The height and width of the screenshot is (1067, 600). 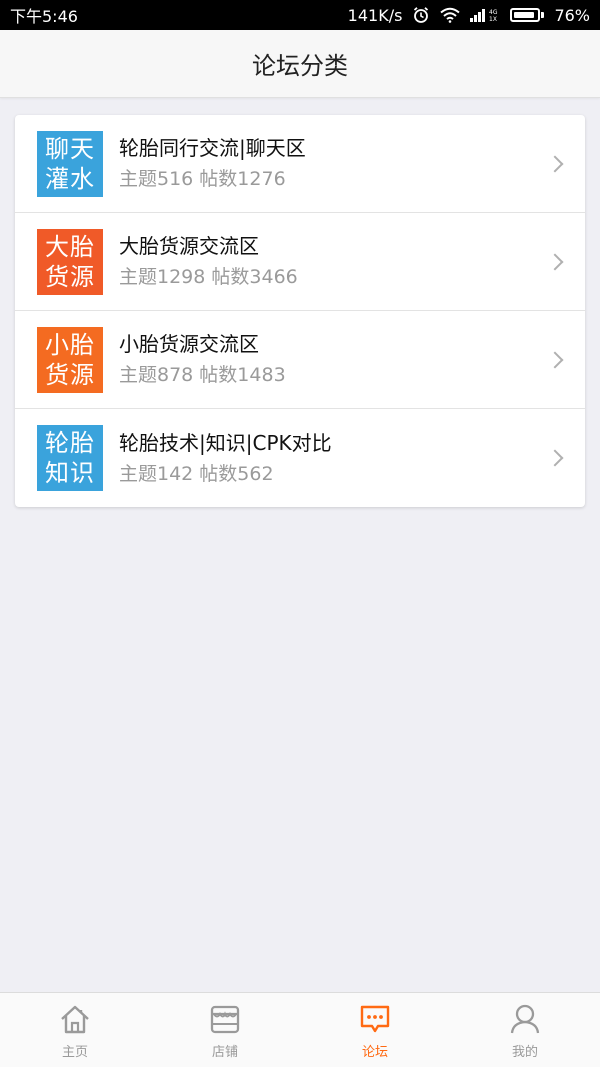 I want to click on forum-category-icon: 轮胎 知识, so click(x=70, y=458).